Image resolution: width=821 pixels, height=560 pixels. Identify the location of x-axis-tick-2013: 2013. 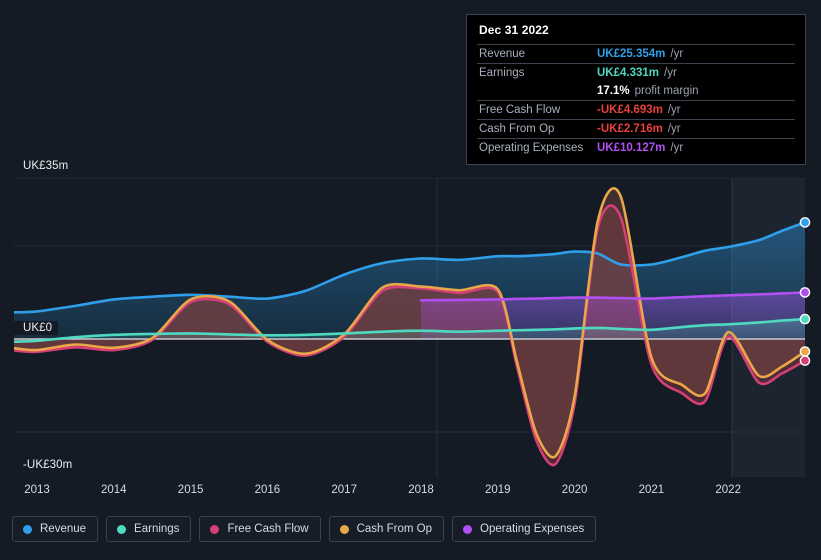
(37, 490).